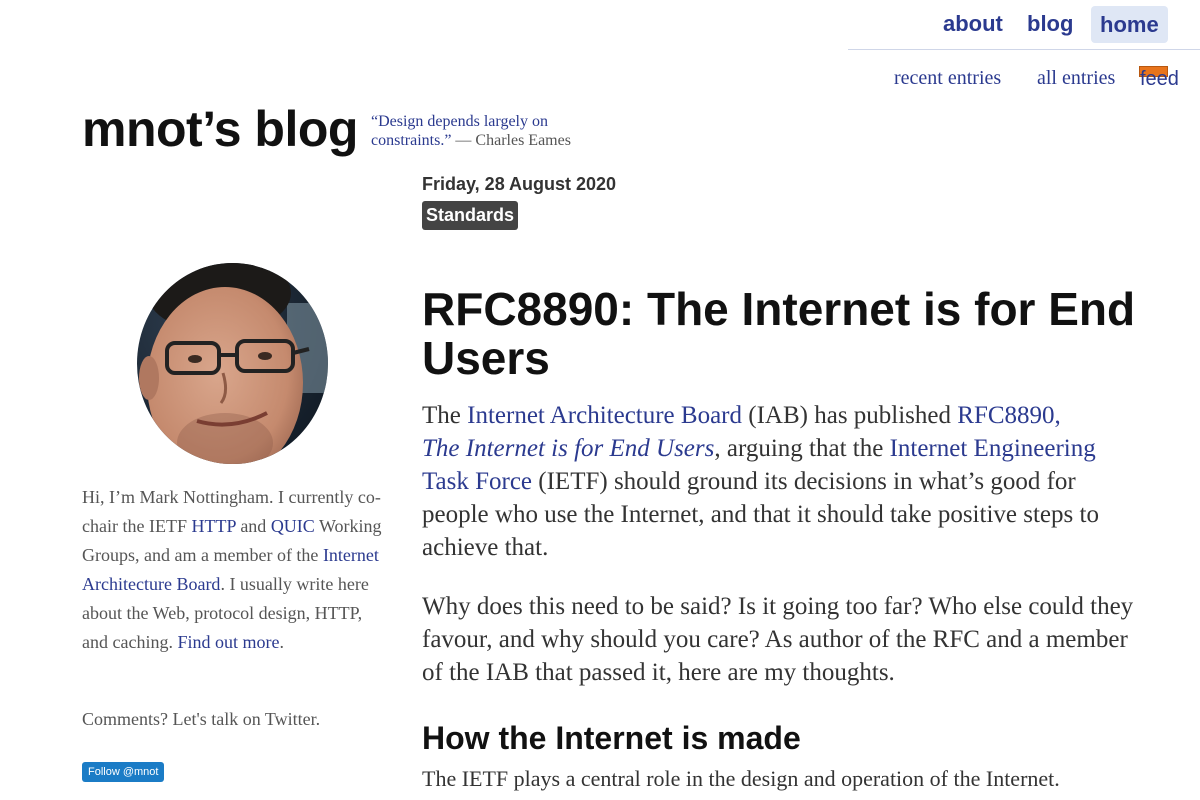 This screenshot has width=1200, height=800. Describe the element at coordinates (445, 415) in the screenshot. I see `para-text: The` at that location.